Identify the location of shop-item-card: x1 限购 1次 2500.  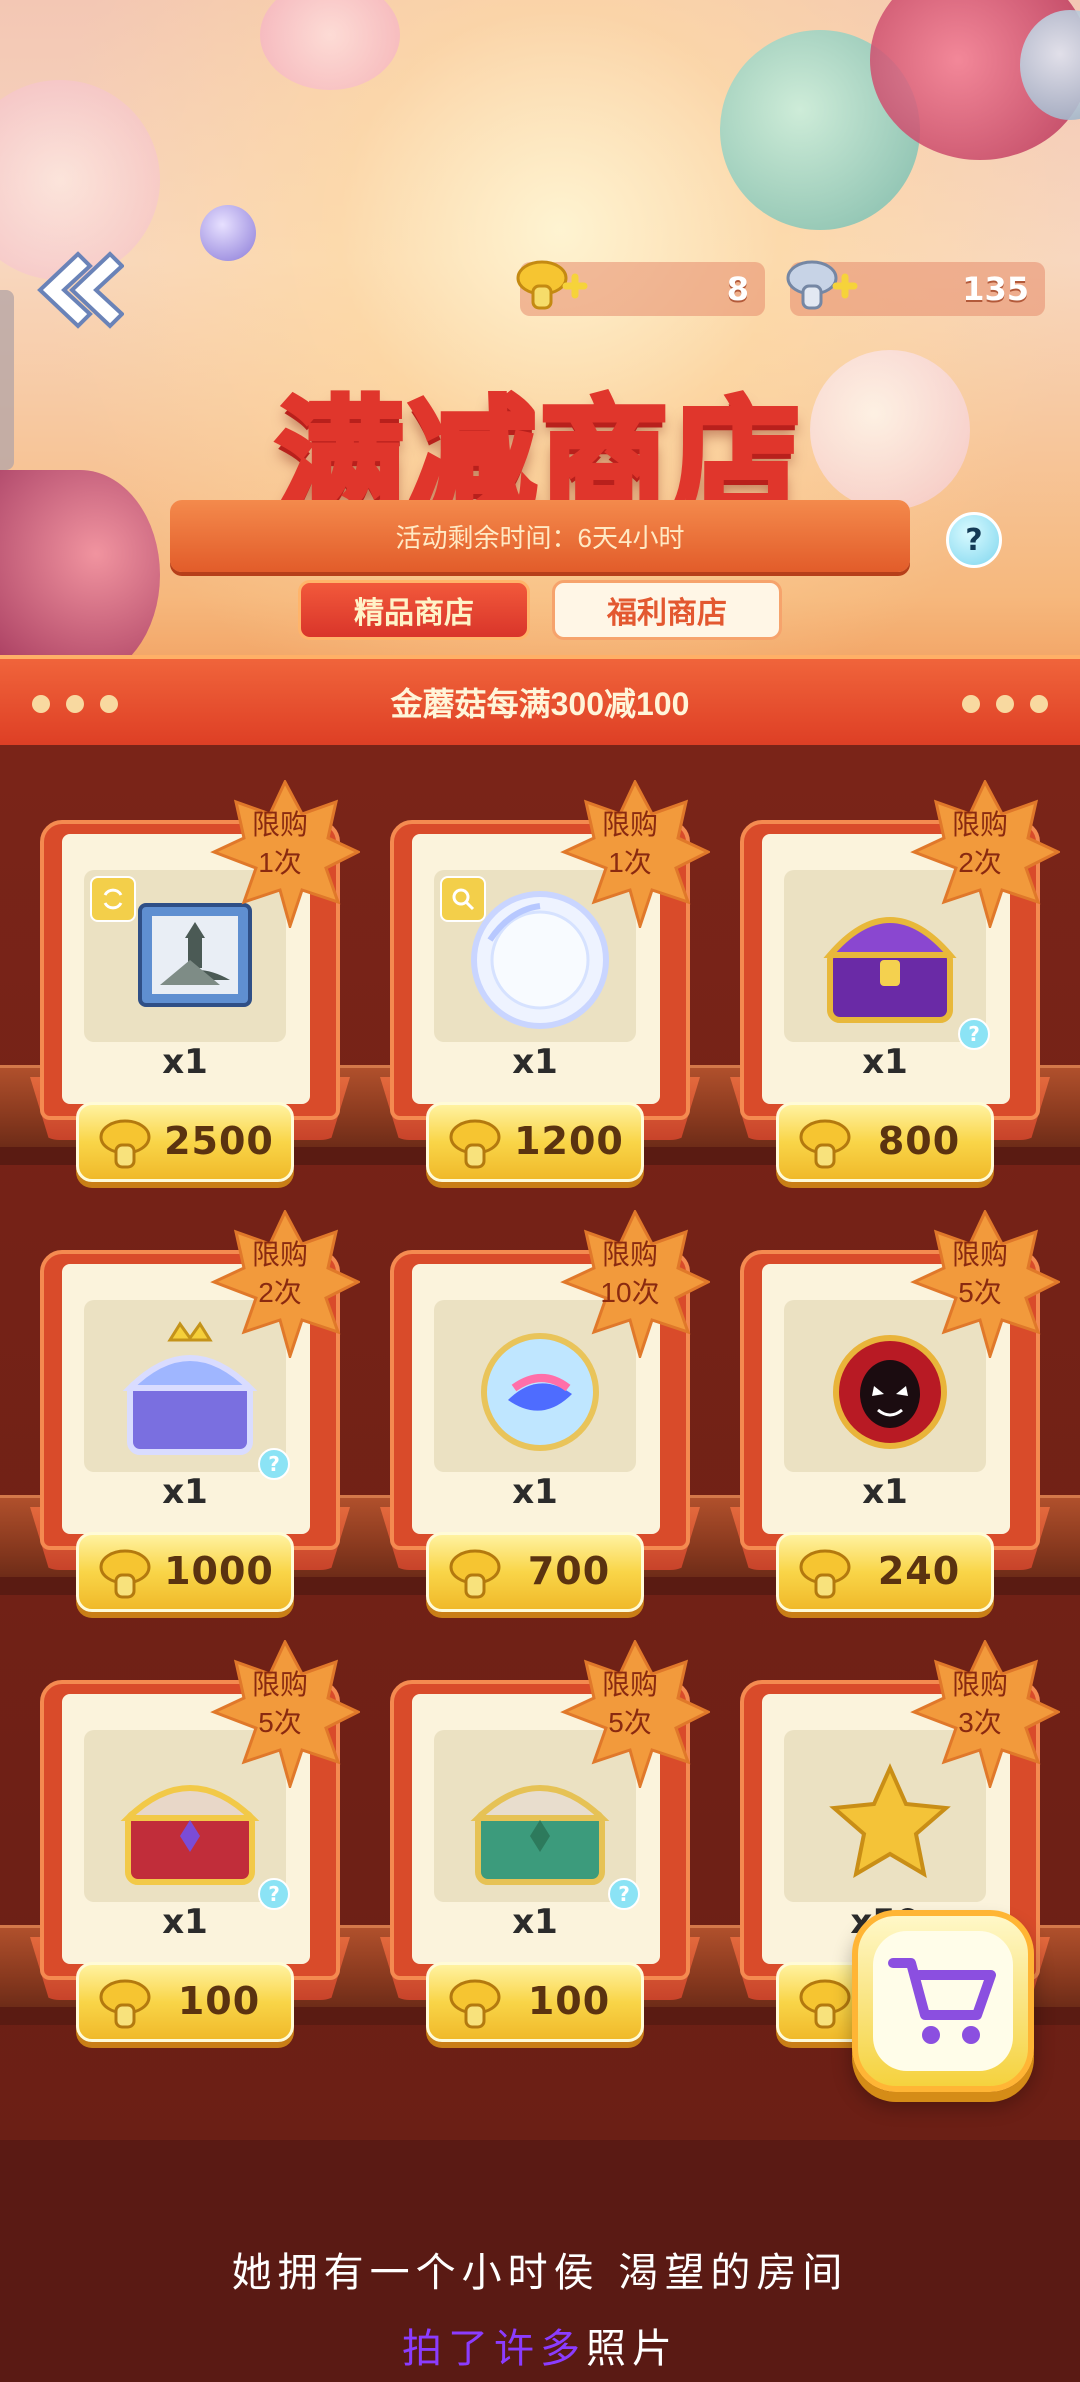
(195, 987).